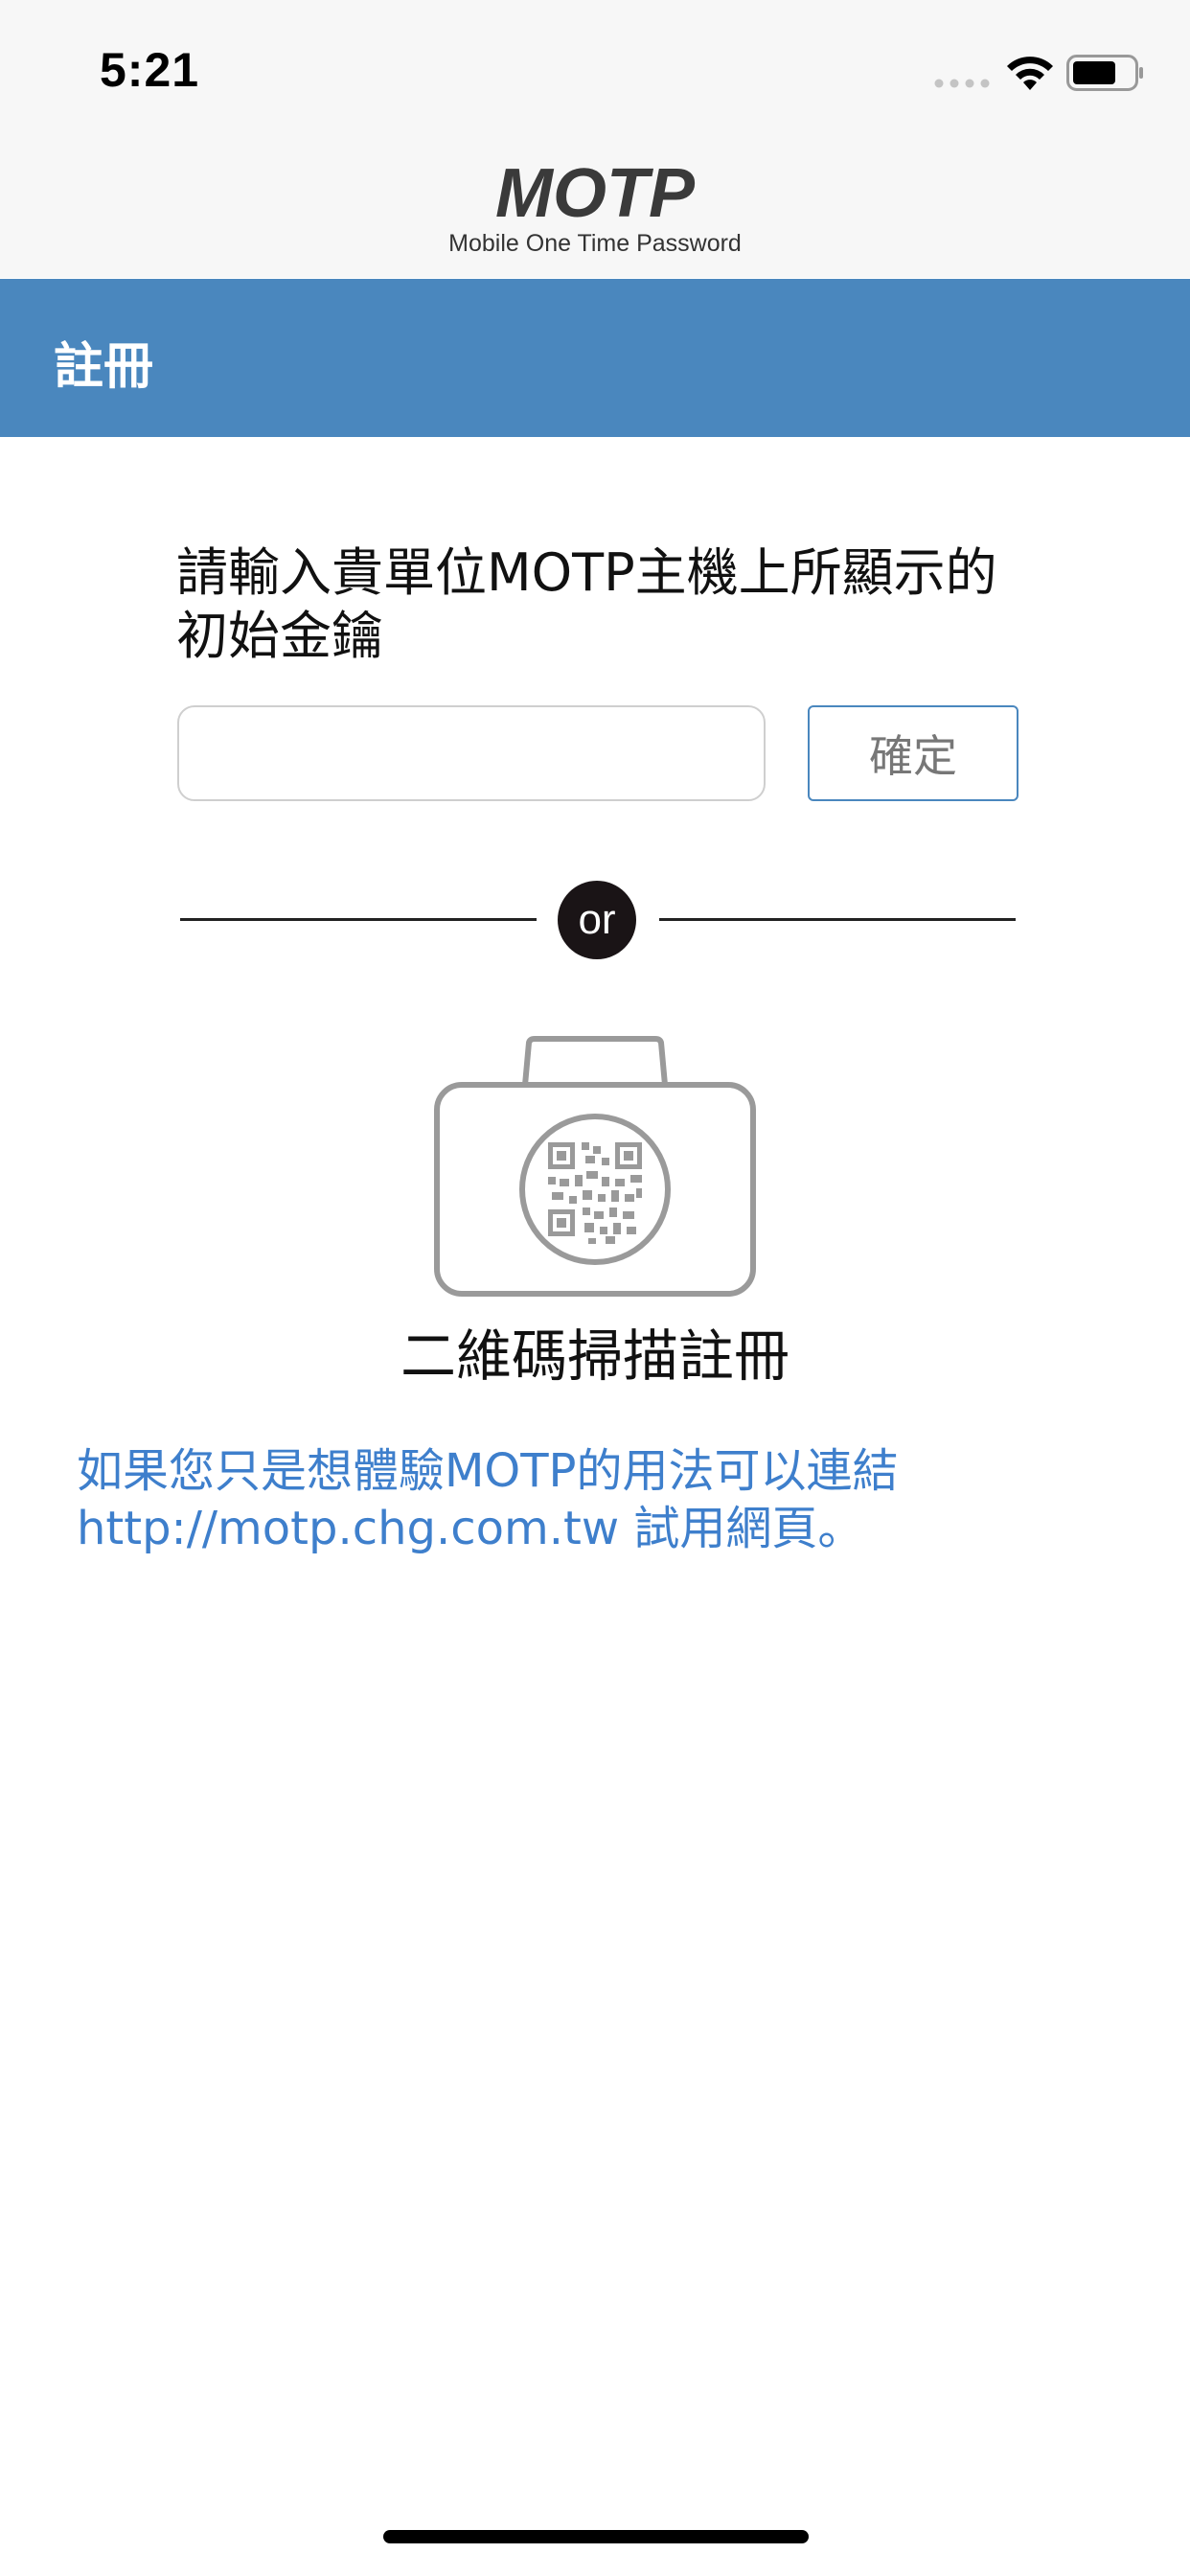 The height and width of the screenshot is (2576, 1190). I want to click on page-title: 註冊, so click(104, 367).